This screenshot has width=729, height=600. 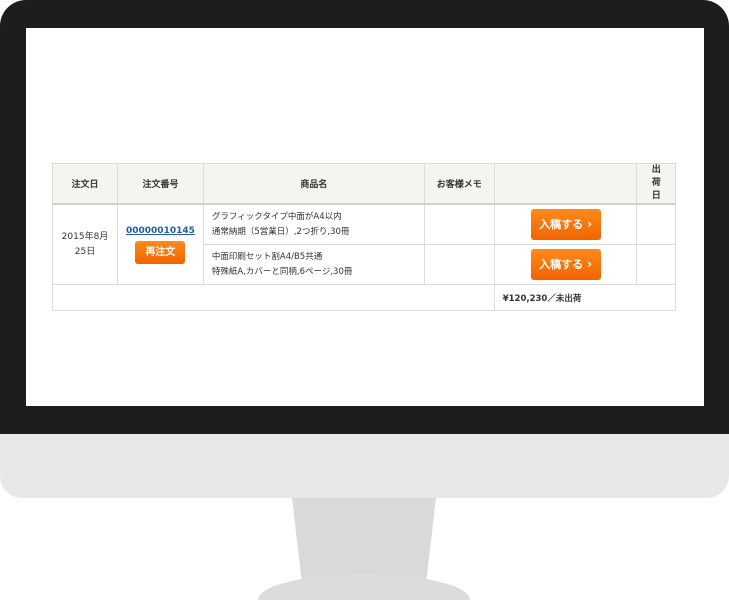 I want to click on monitor-stand-foot, so click(x=364, y=587).